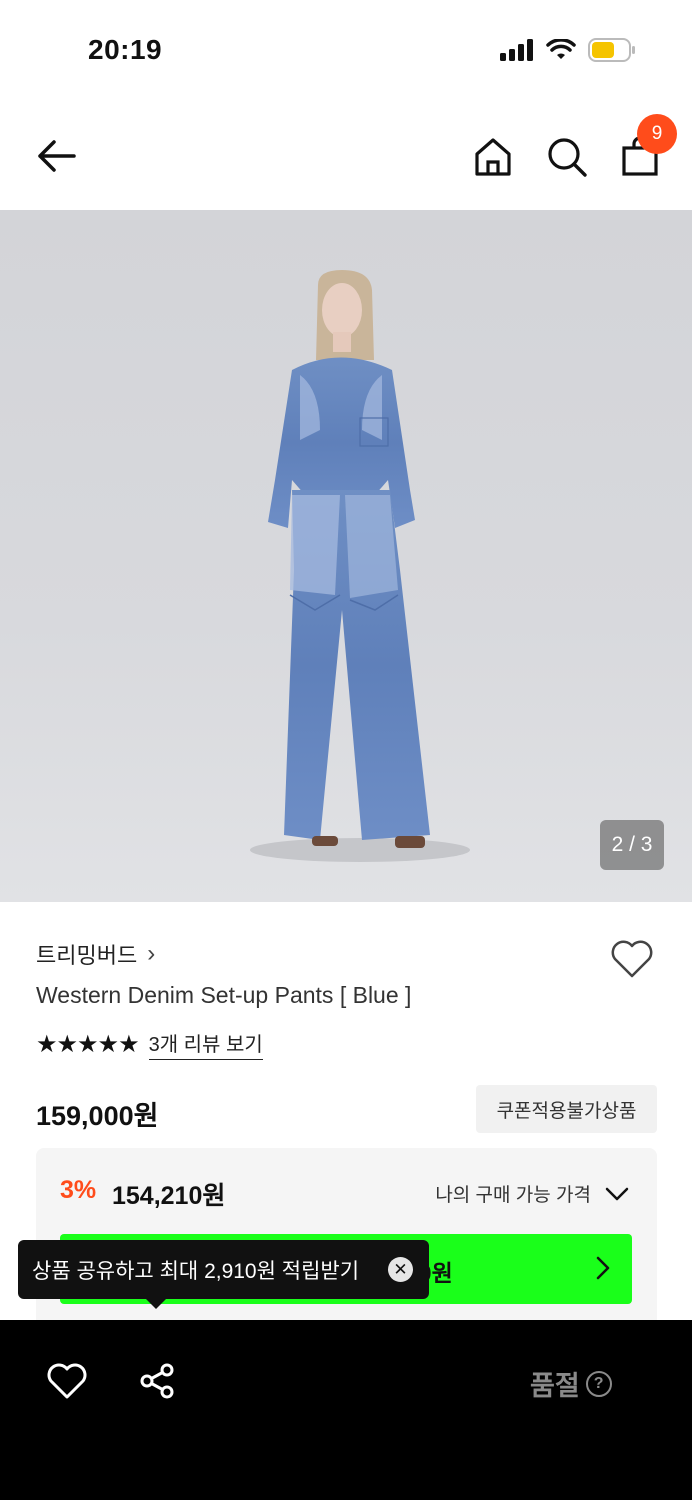 This screenshot has height=1500, width=692. Describe the element at coordinates (400, 1269) in the screenshot. I see `close-icon: ✕` at that location.